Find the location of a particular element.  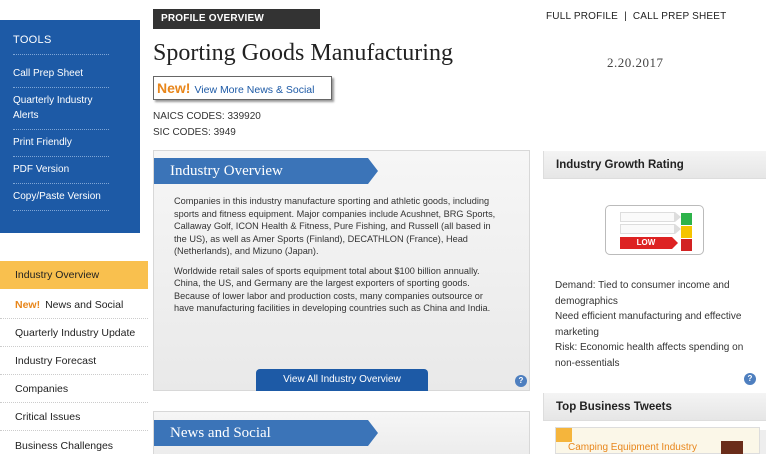

full-profile-link: FULL PROFILE is located at coordinates (582, 16).